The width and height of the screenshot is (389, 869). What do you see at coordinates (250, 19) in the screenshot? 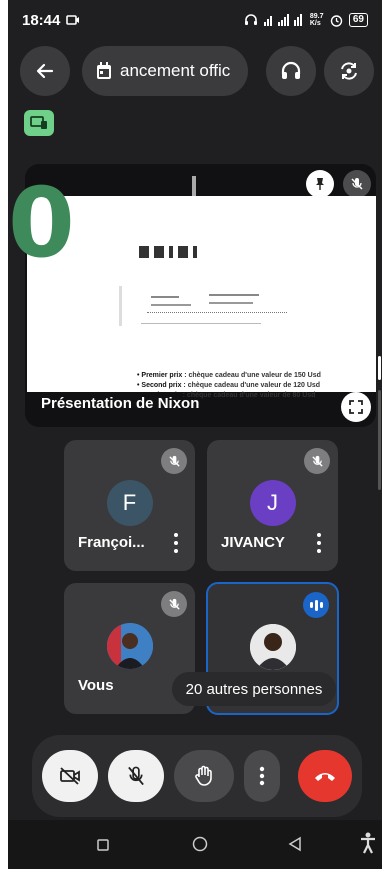
I see `headset-icon` at bounding box center [250, 19].